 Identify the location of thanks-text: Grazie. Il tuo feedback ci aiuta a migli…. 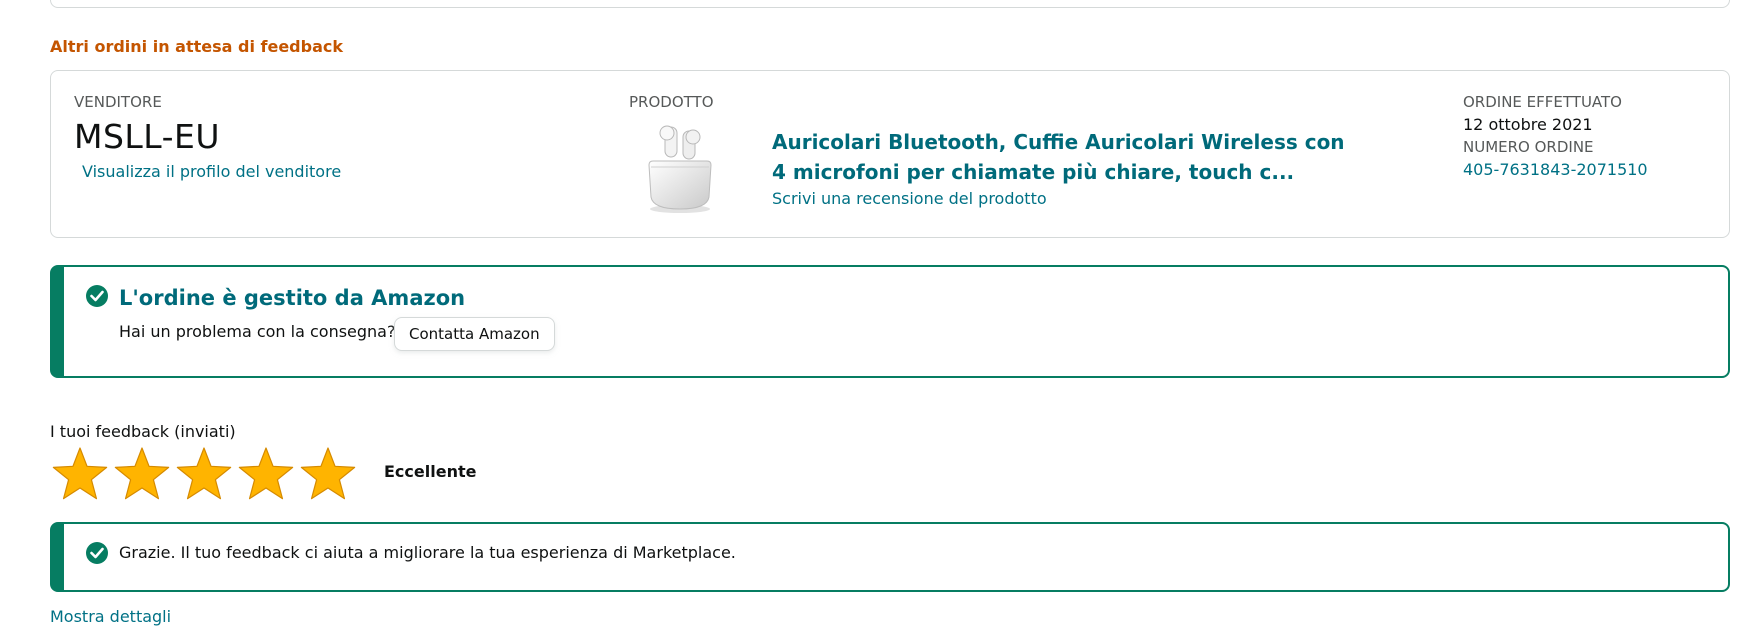
(427, 552).